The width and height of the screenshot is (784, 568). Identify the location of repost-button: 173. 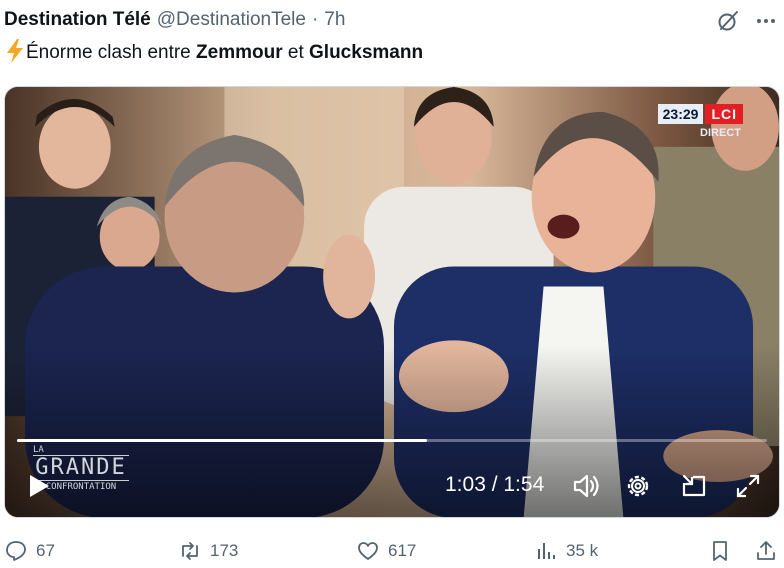
(208, 551).